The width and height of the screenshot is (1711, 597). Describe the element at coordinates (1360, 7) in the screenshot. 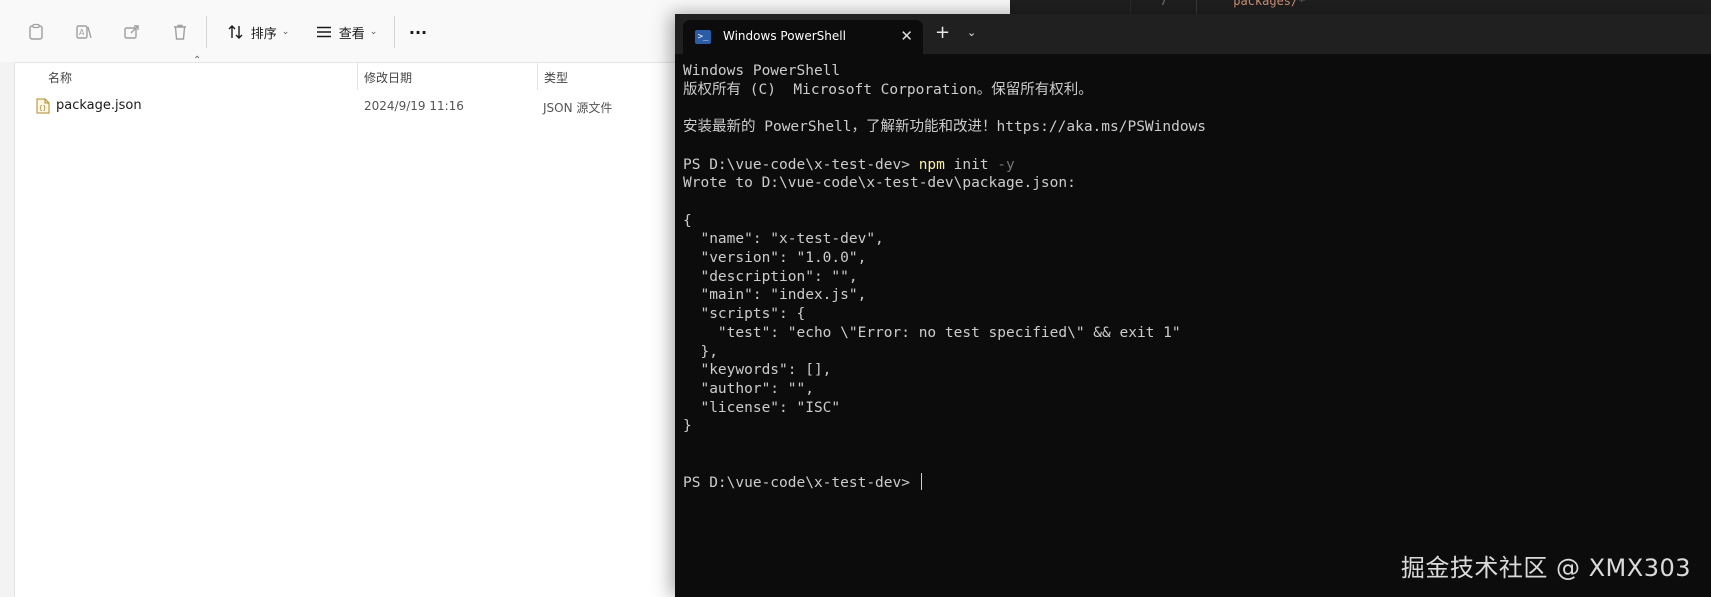

I see `background-code-editor: 7 "packages/*"` at that location.